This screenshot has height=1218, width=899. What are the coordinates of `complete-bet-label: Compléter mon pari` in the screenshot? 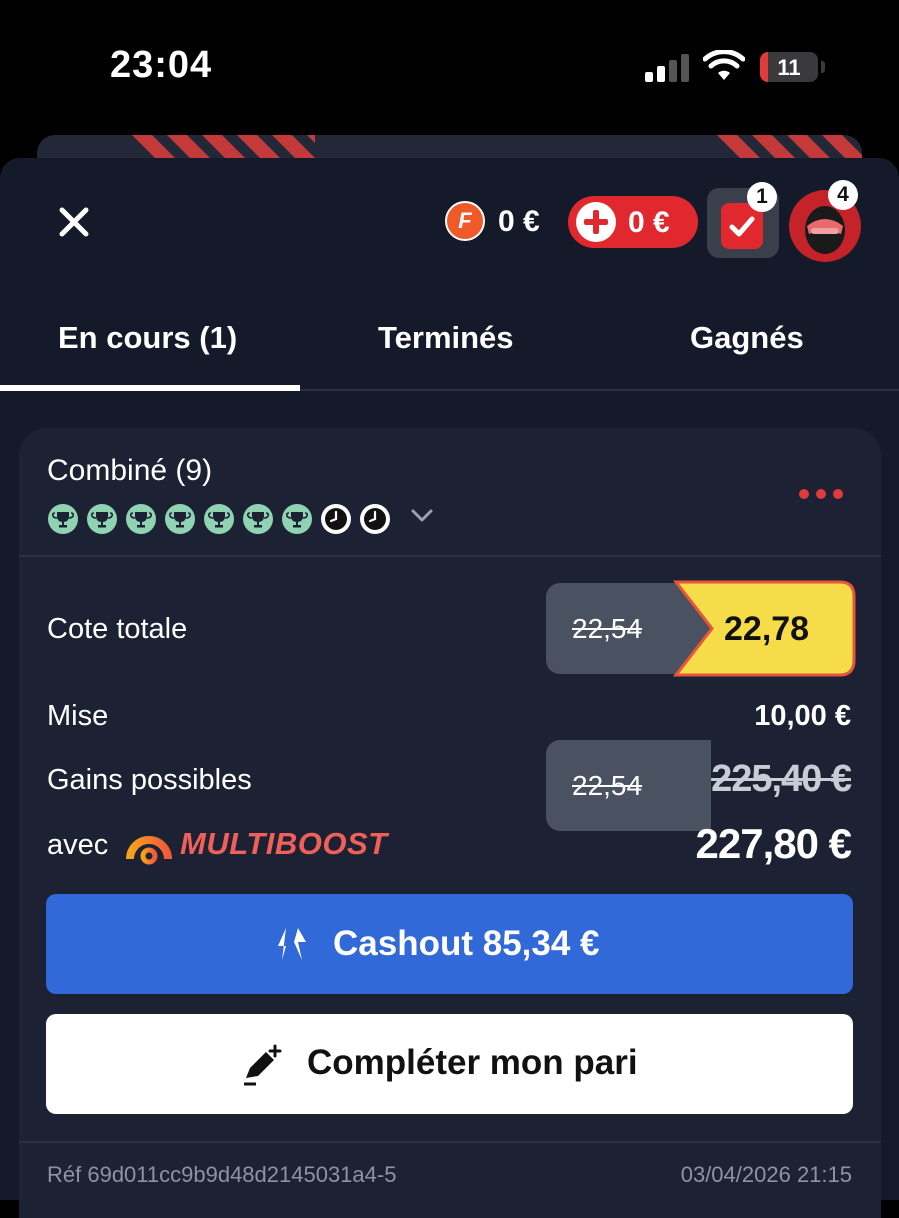 It's located at (472, 1062).